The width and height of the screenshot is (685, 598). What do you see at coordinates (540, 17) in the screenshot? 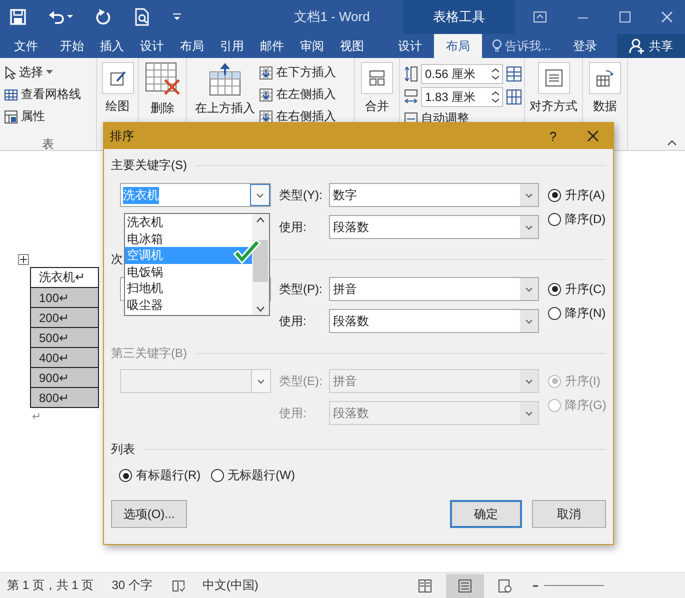
I see `ribbon-display-icon` at bounding box center [540, 17].